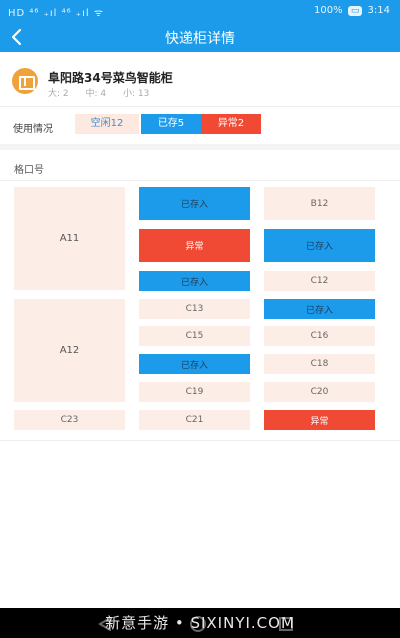 The image size is (400, 638). Describe the element at coordinates (319, 336) in the screenshot. I see `slot-cell: C16` at that location.